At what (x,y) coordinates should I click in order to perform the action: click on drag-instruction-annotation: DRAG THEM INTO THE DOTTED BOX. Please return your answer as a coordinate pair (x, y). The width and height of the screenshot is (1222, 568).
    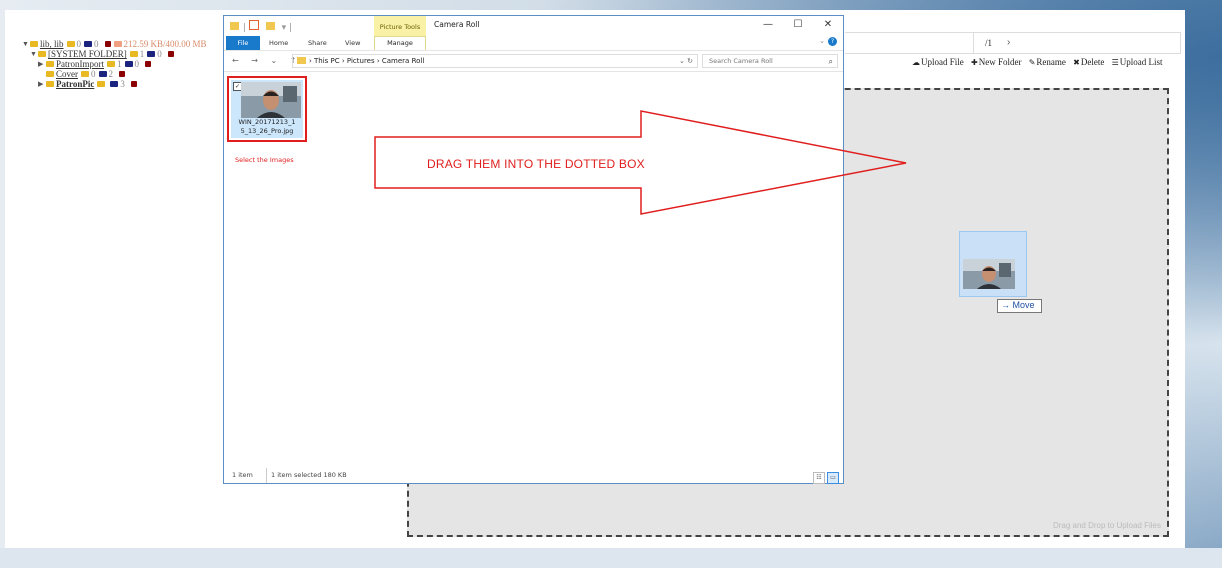
    Looking at the image, I should click on (536, 164).